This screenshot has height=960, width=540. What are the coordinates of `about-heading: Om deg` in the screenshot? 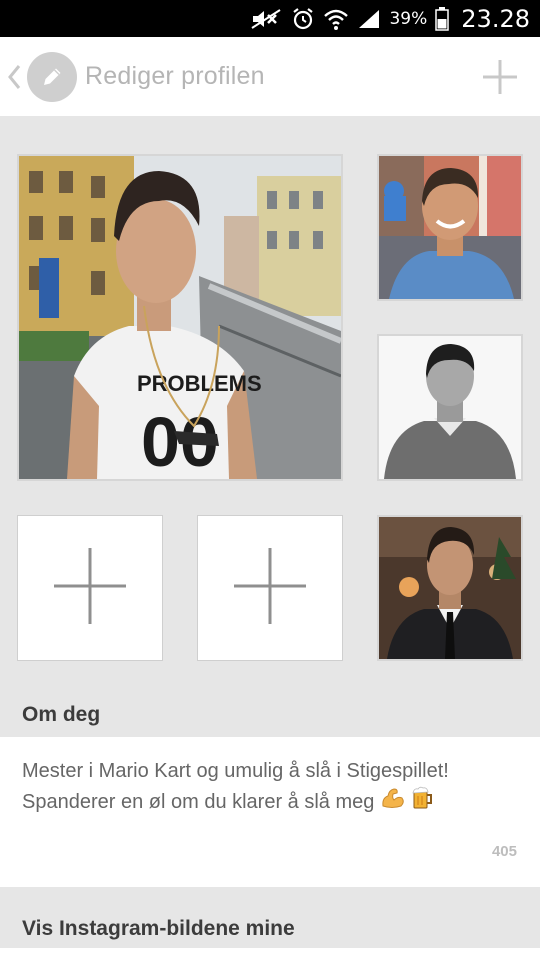 It's located at (61, 714).